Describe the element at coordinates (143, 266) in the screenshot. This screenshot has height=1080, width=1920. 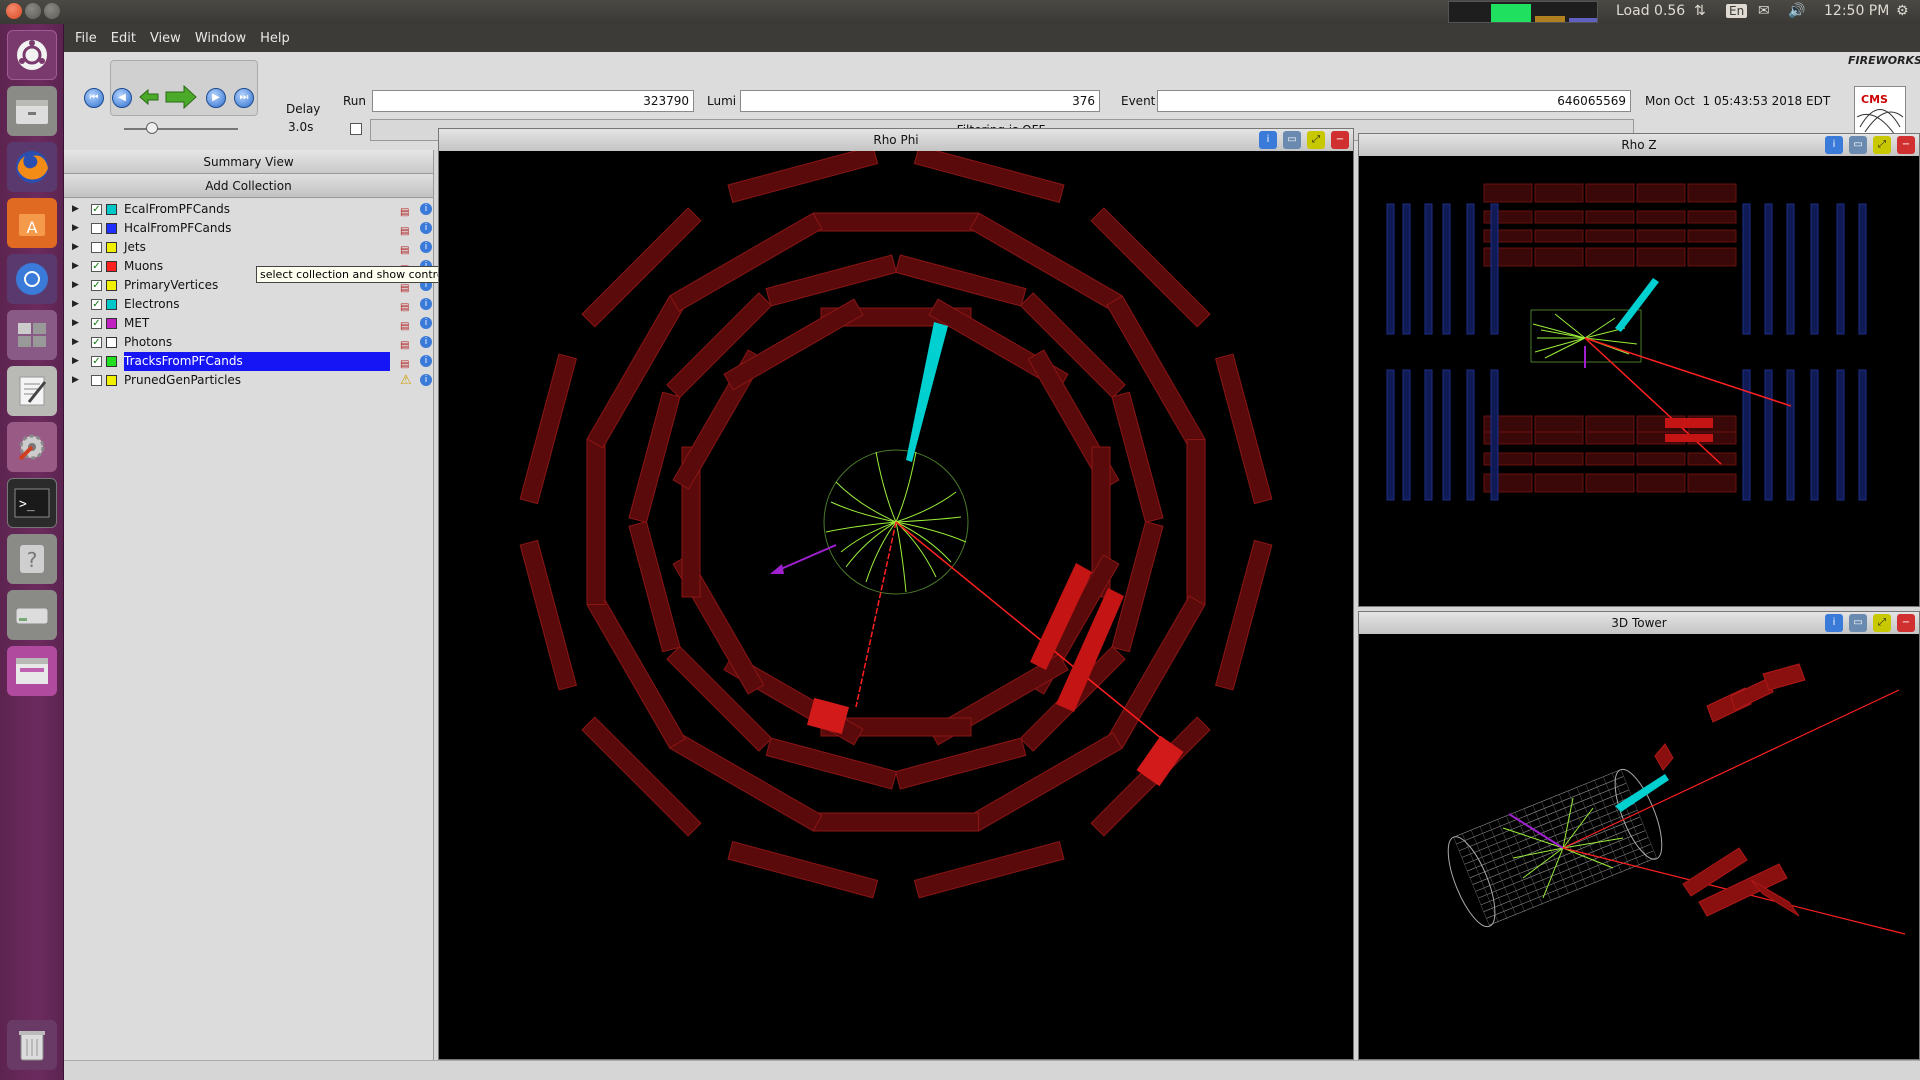
I see `collection-name: Muons` at that location.